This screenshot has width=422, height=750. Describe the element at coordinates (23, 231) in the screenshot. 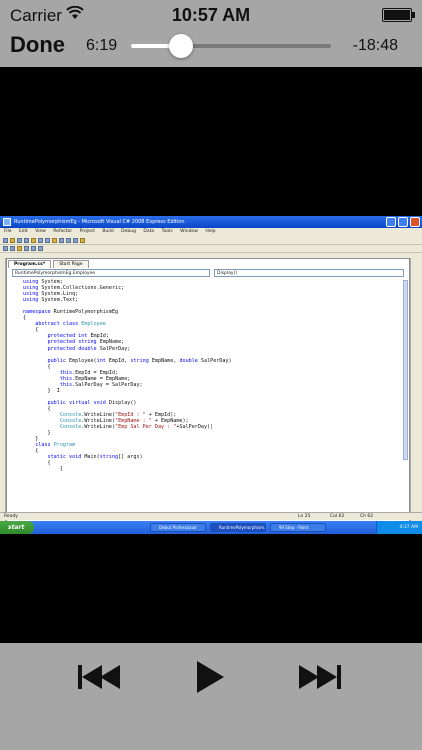

I see `menu-edit: Edit` at that location.